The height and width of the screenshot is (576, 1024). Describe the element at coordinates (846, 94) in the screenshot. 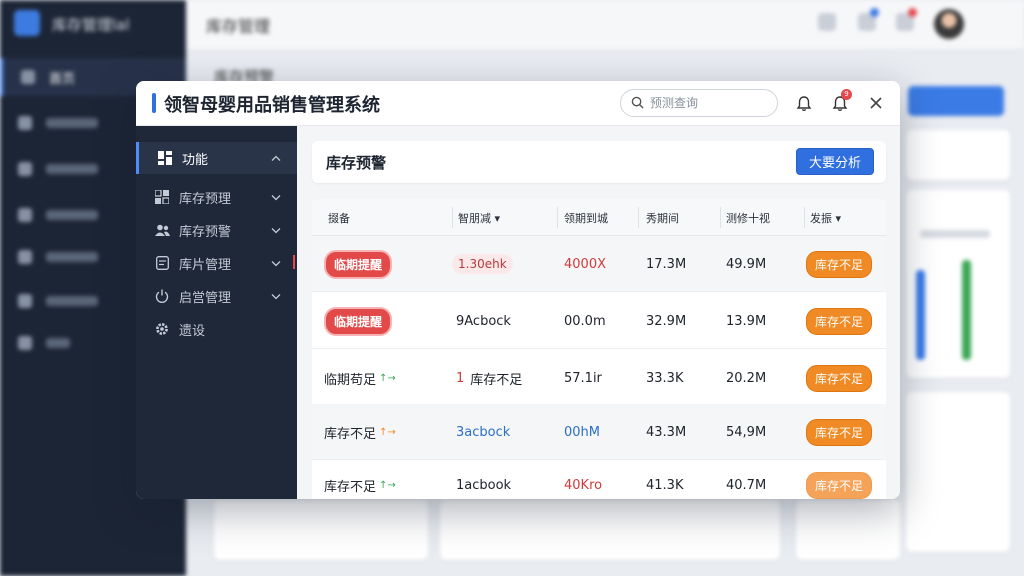

I see `notification-badge: 9` at that location.